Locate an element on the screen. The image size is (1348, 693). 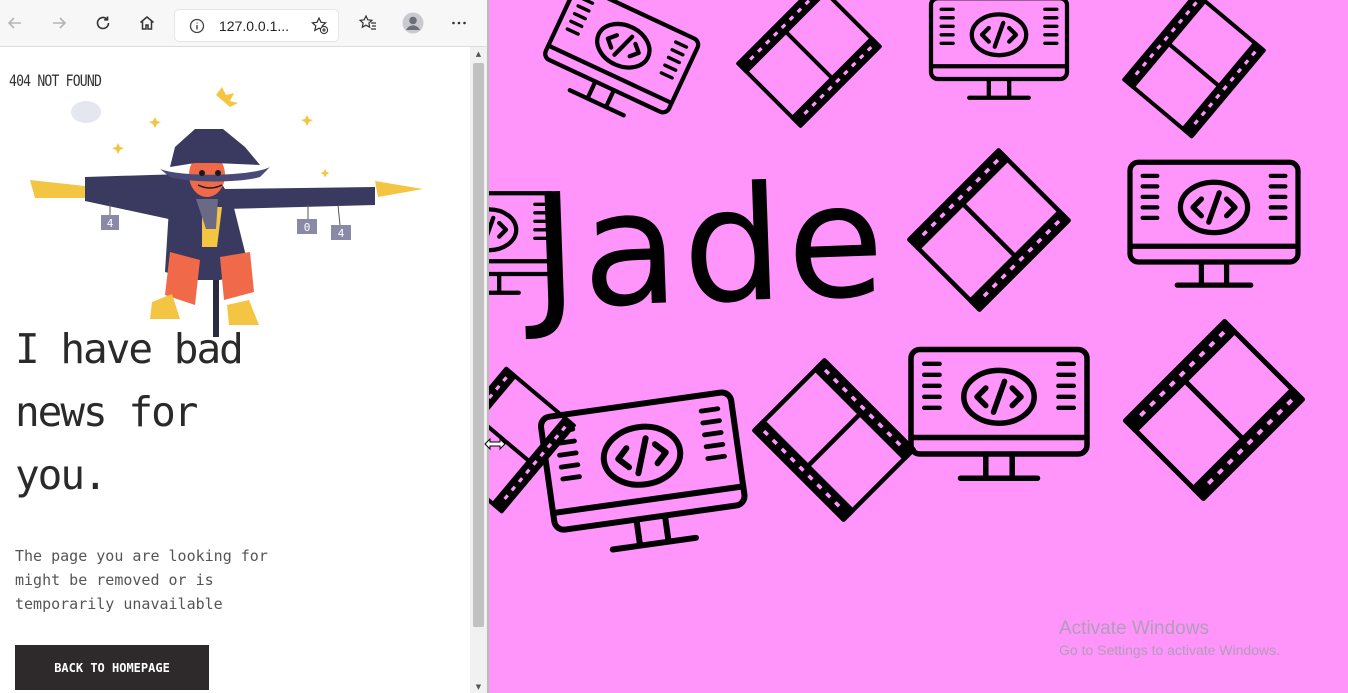
description-line: might be removed or is is located at coordinates (114, 580).